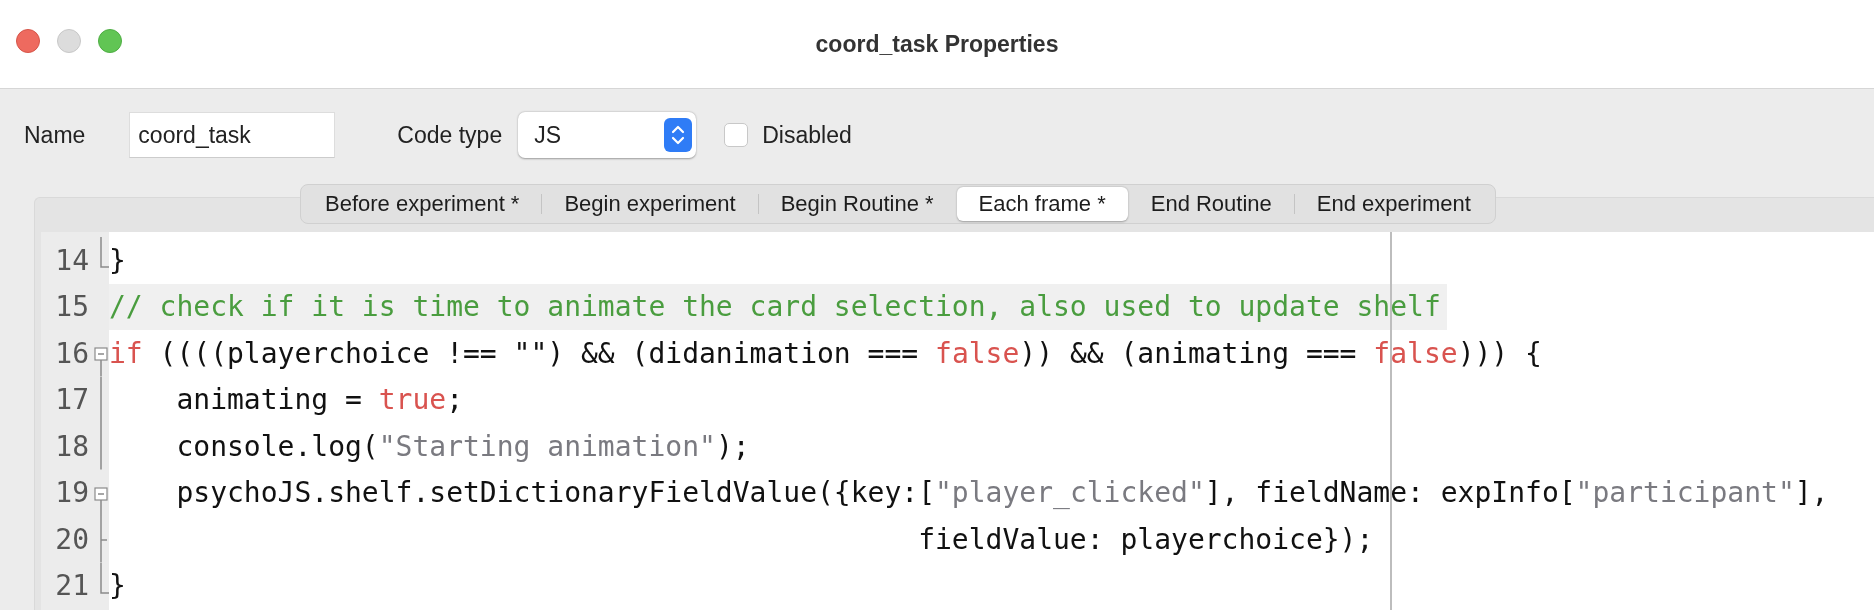 Image resolution: width=1874 pixels, height=610 pixels. Describe the element at coordinates (72, 493) in the screenshot. I see `line-number: 19` at that location.